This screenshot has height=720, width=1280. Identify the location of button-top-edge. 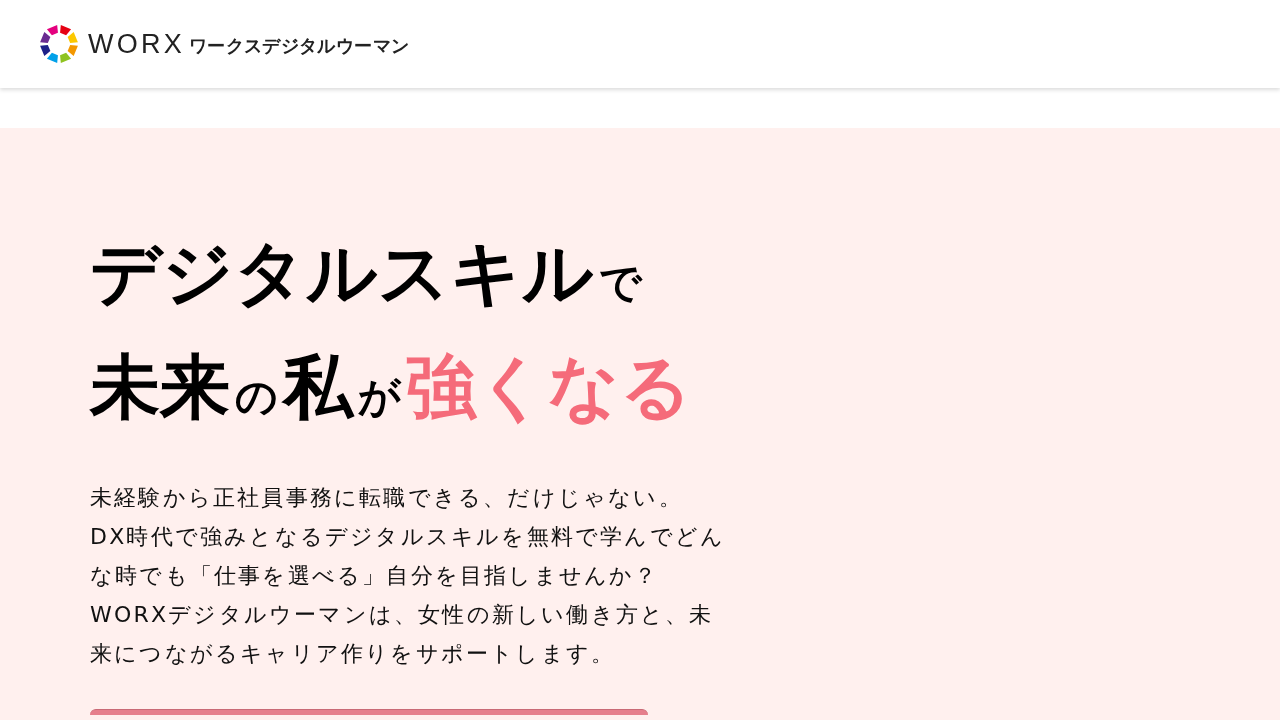
(369, 712).